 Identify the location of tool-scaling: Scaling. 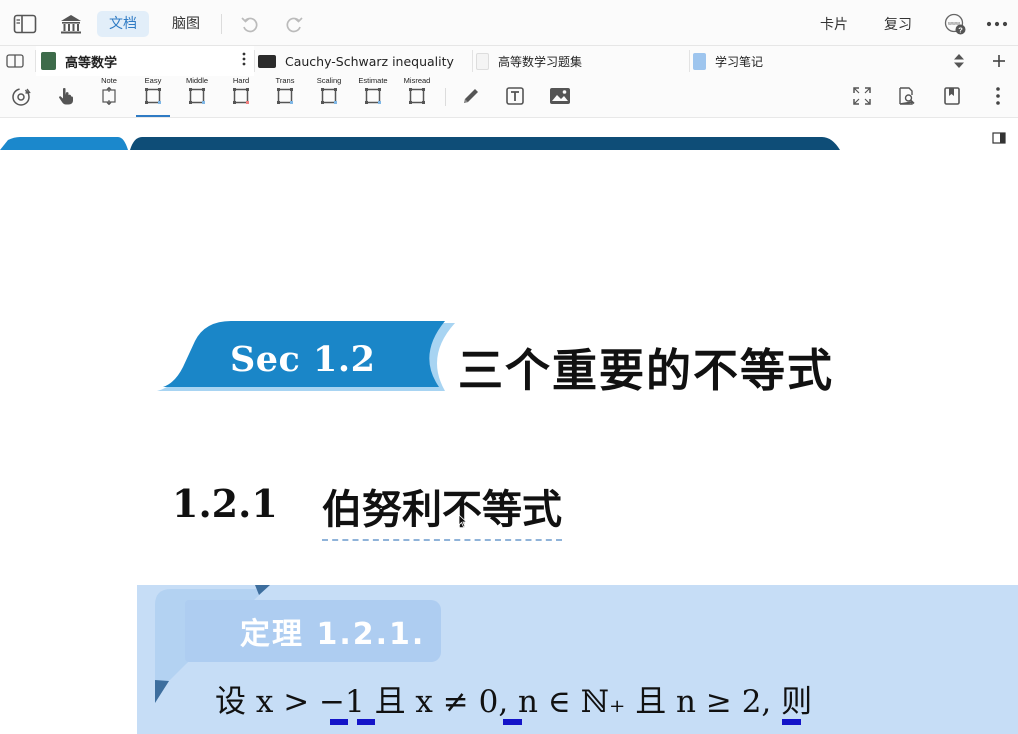
(329, 97).